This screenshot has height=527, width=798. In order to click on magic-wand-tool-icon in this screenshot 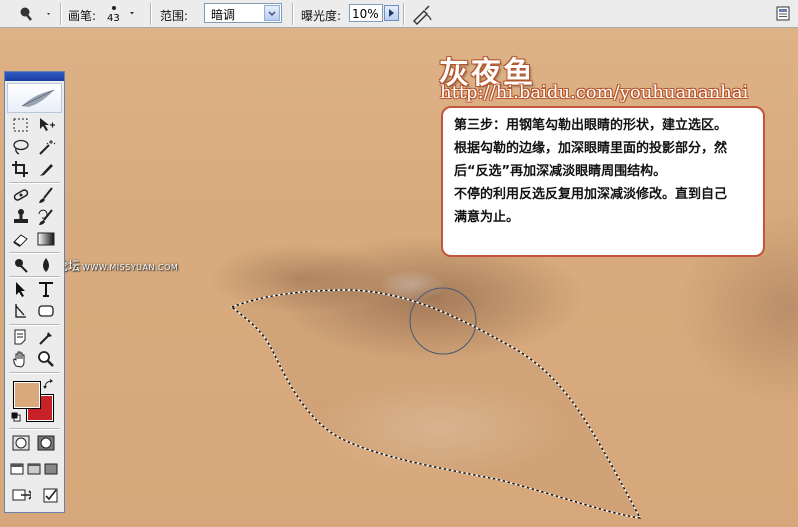, I will do `click(47, 147)`.